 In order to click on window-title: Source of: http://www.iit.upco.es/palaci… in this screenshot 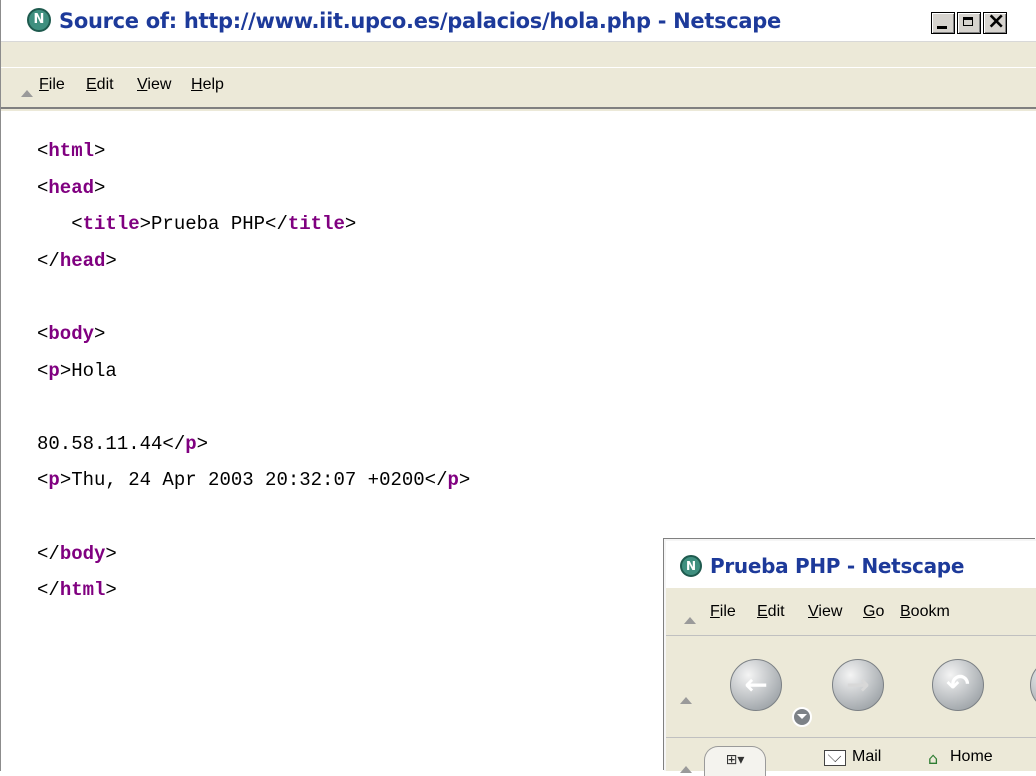, I will do `click(420, 21)`.